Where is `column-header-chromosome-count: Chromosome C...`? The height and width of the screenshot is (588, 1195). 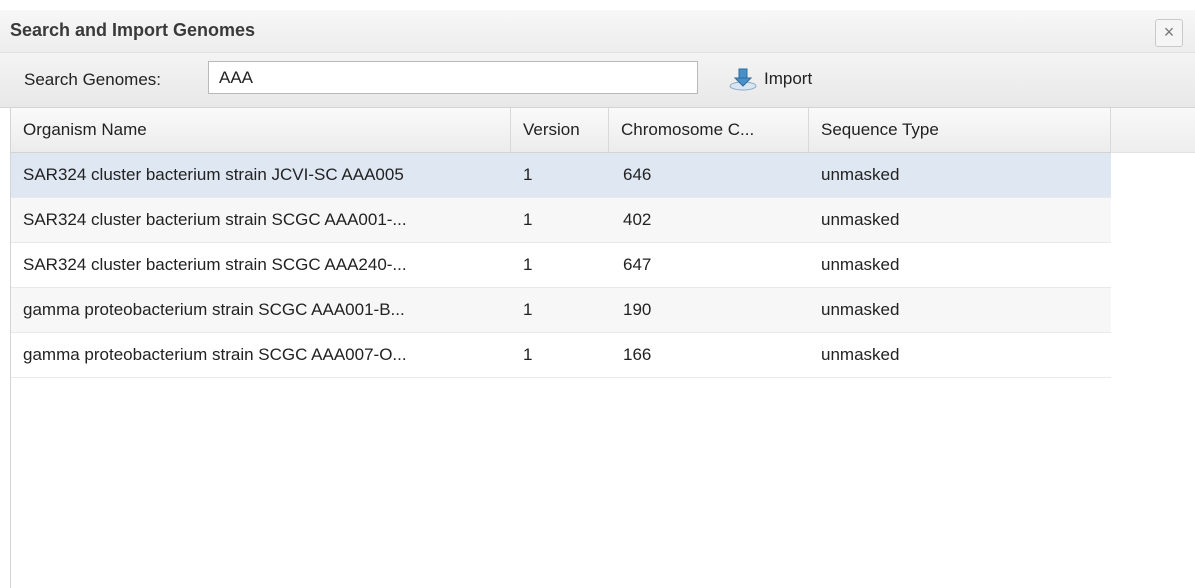
column-header-chromosome-count: Chromosome C... is located at coordinates (709, 130).